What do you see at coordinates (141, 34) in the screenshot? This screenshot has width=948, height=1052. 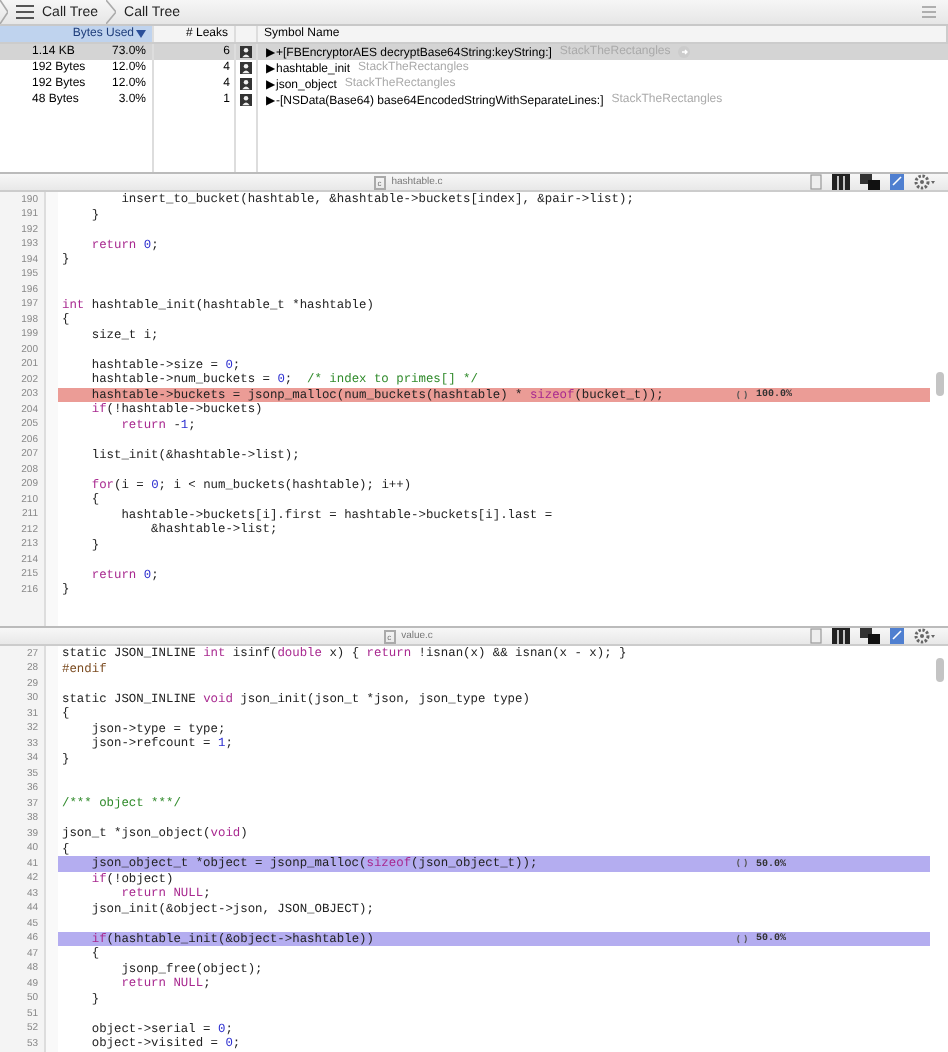 I see `sort-icon` at bounding box center [141, 34].